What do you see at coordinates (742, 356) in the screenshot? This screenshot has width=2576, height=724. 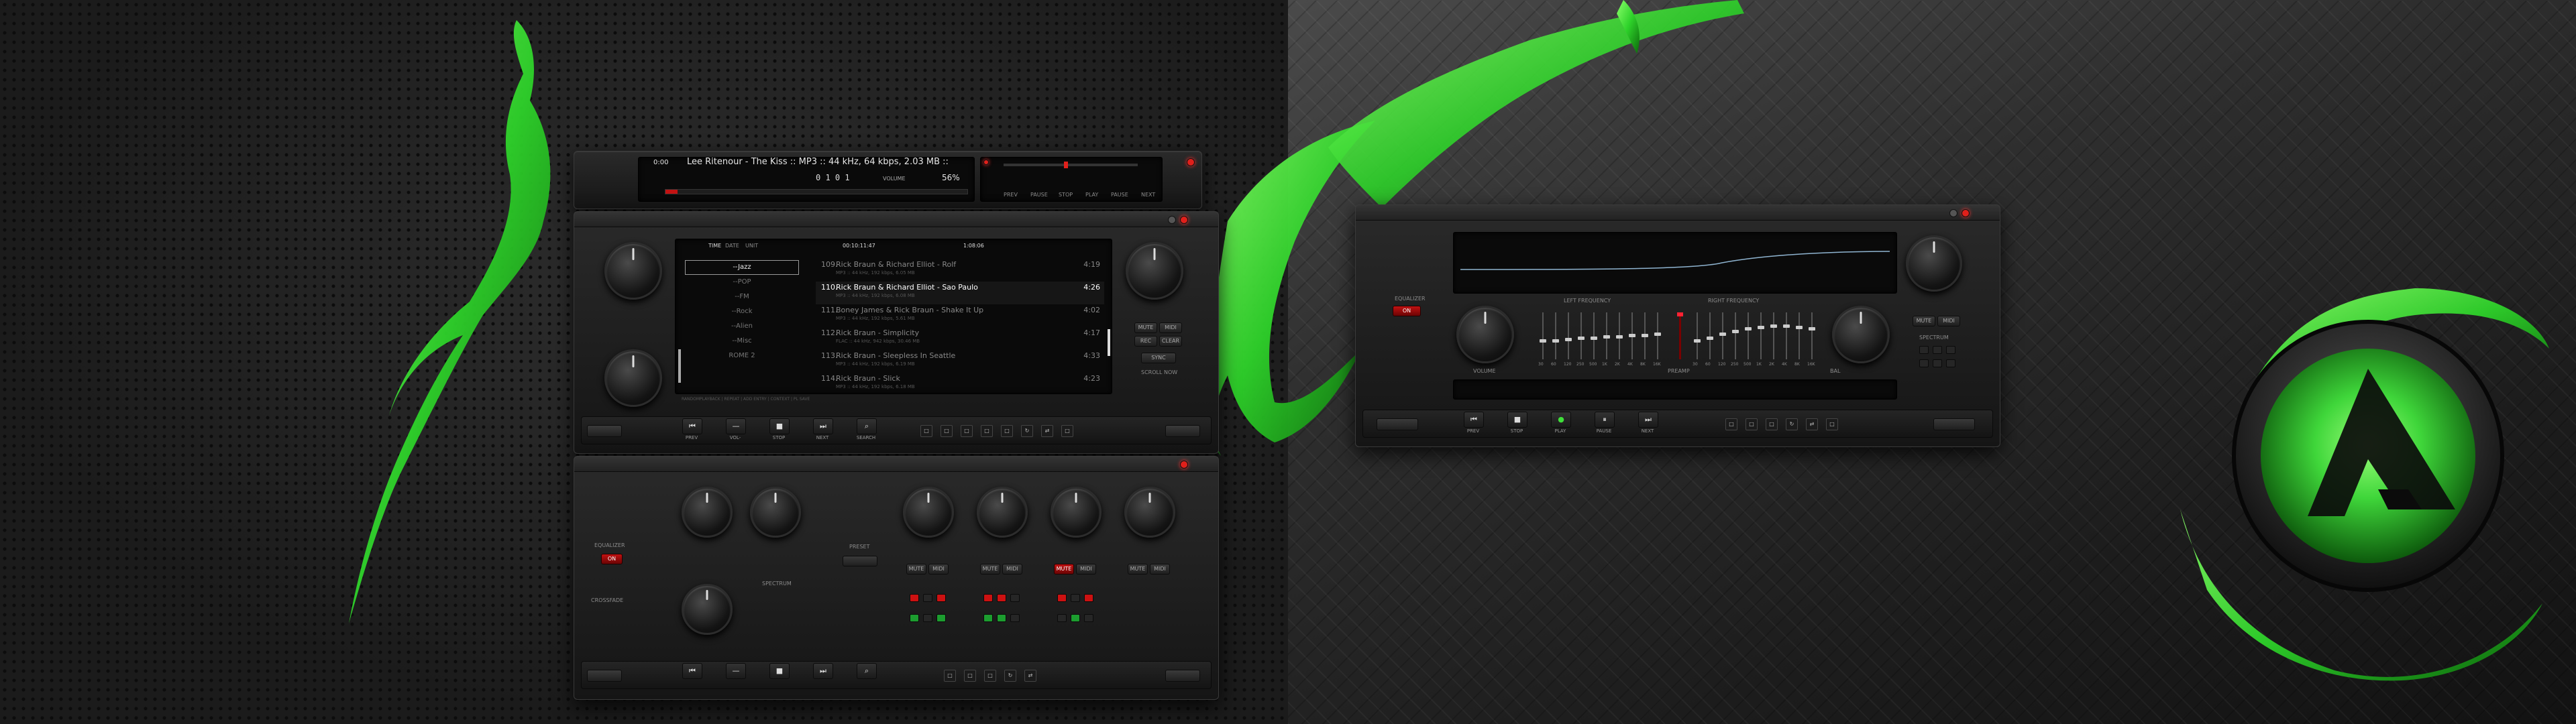 I see `genre-item: ROME 2` at bounding box center [742, 356].